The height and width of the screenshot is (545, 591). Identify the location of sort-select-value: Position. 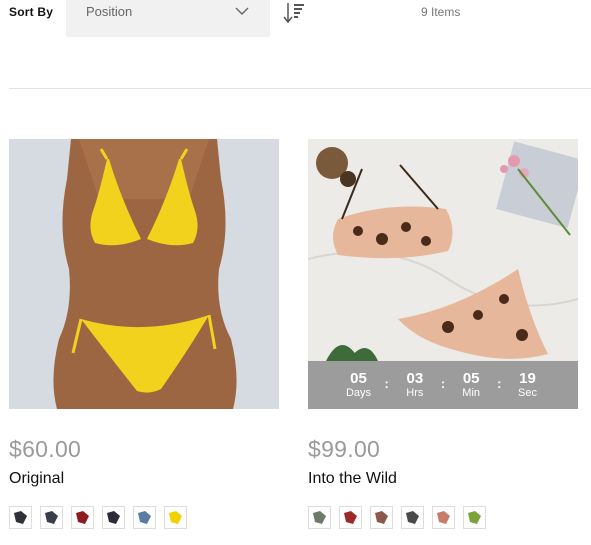
(109, 11).